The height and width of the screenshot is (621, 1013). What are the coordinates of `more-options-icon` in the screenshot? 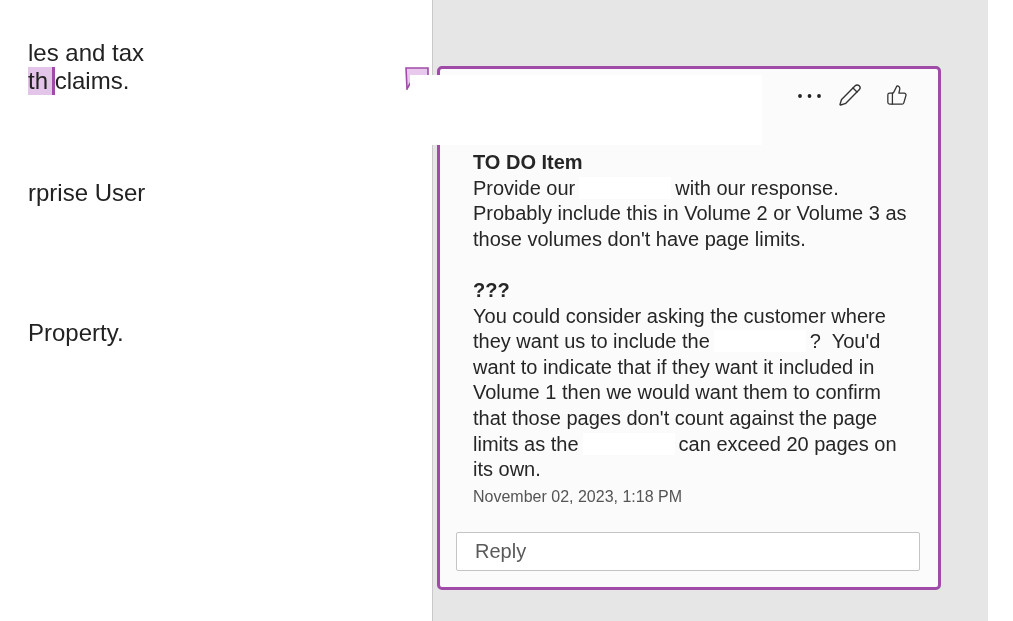 It's located at (809, 96).